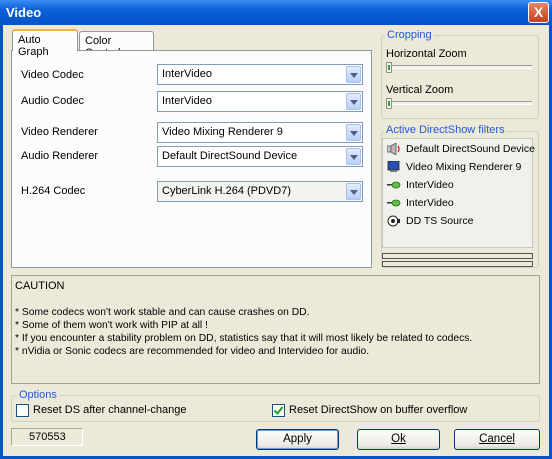  I want to click on cancel-button: Cancel, so click(497, 439).